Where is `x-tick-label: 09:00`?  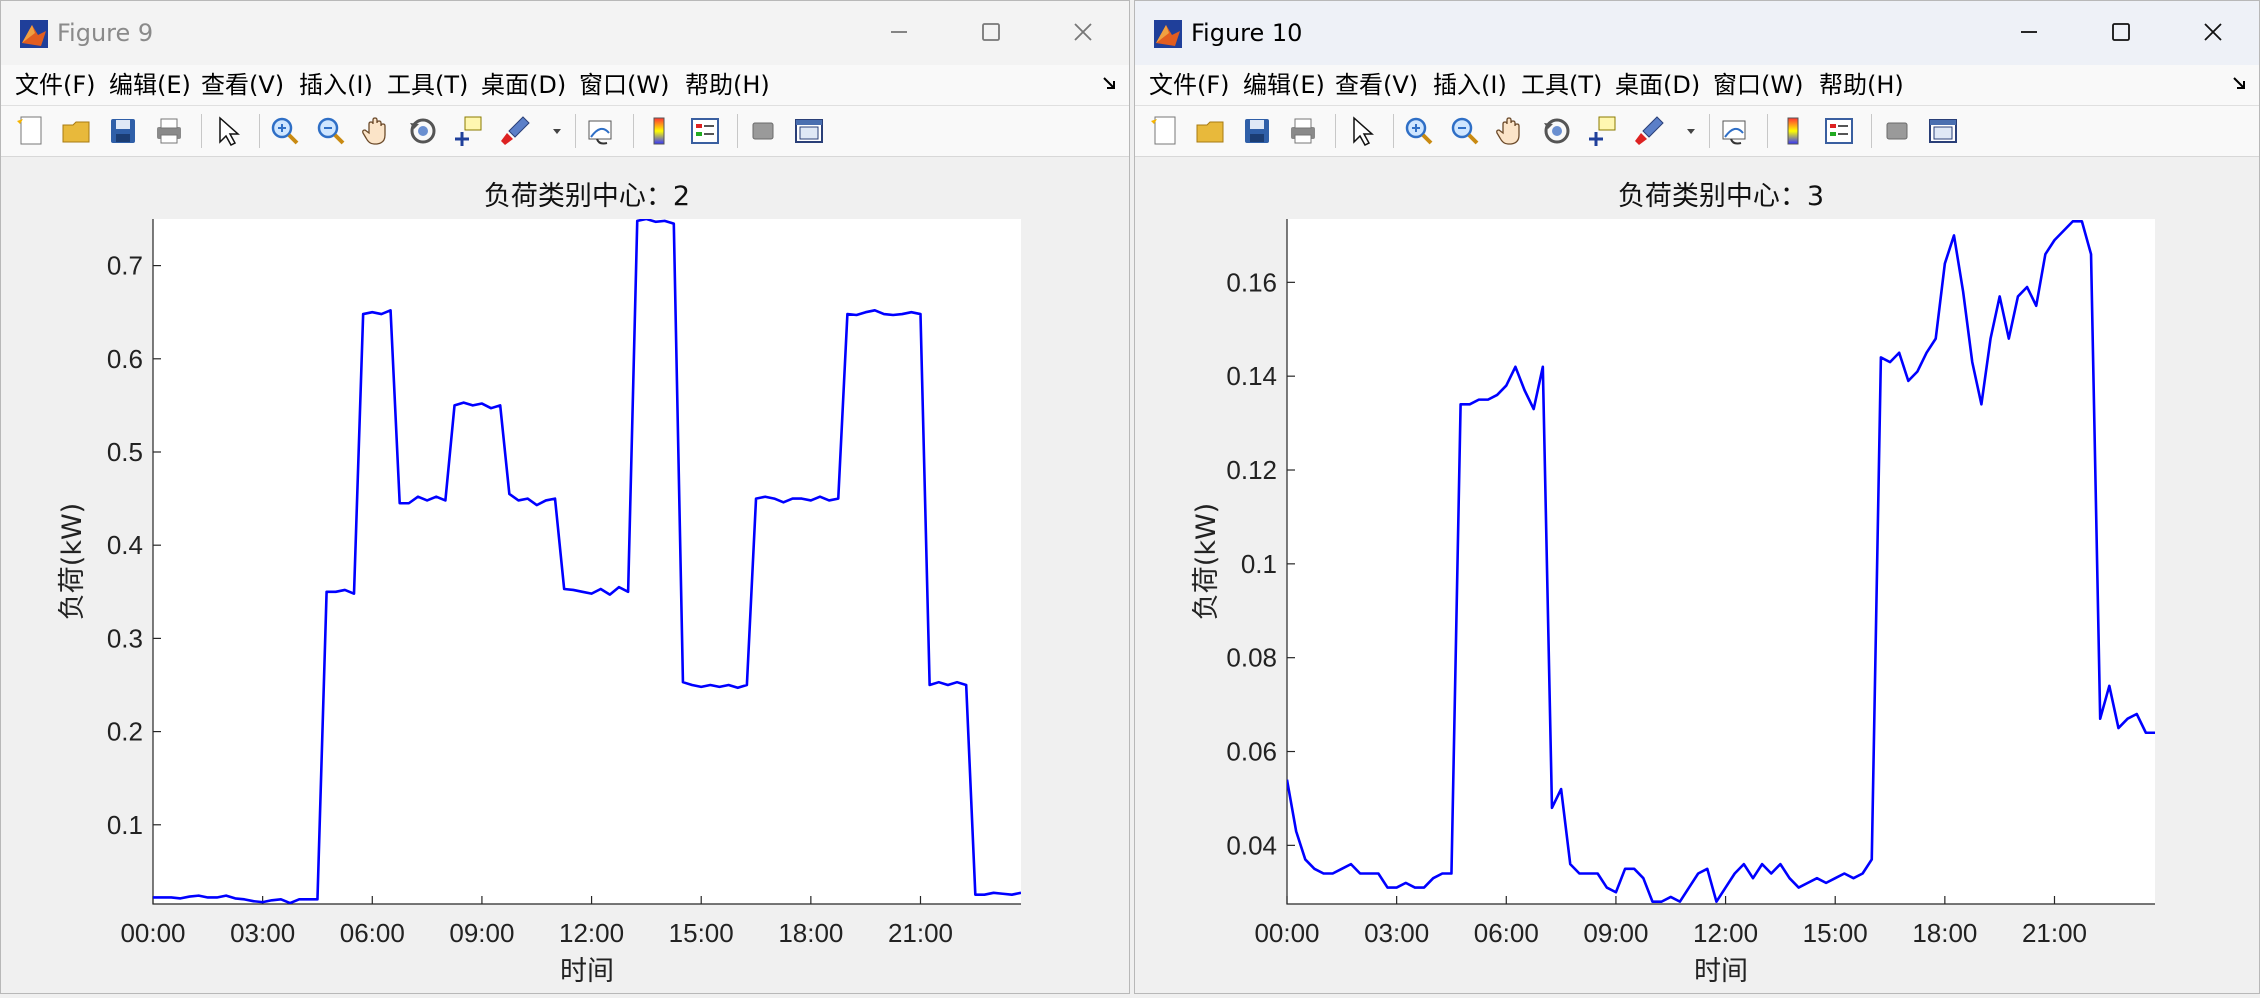
x-tick-label: 09:00 is located at coordinates (1615, 933).